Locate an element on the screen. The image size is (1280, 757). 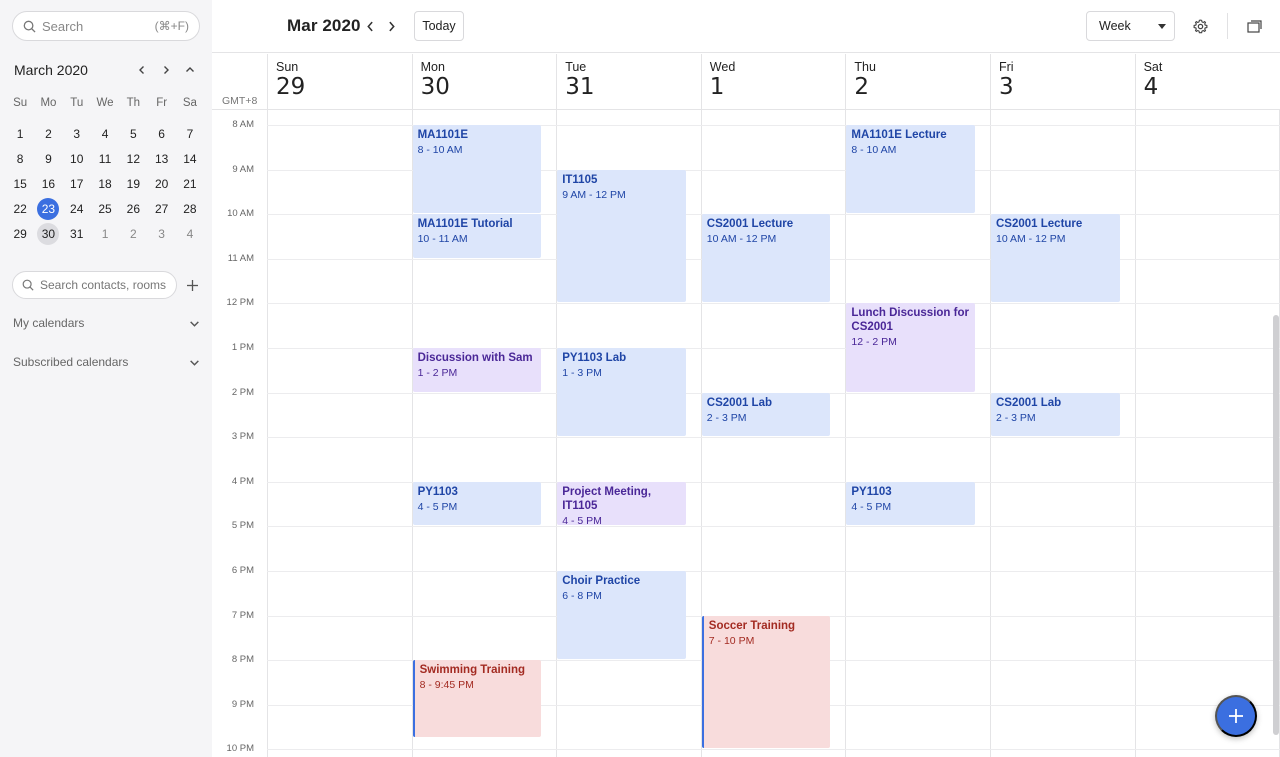
day-header-fri: Fri 3 is located at coordinates (1062, 82).